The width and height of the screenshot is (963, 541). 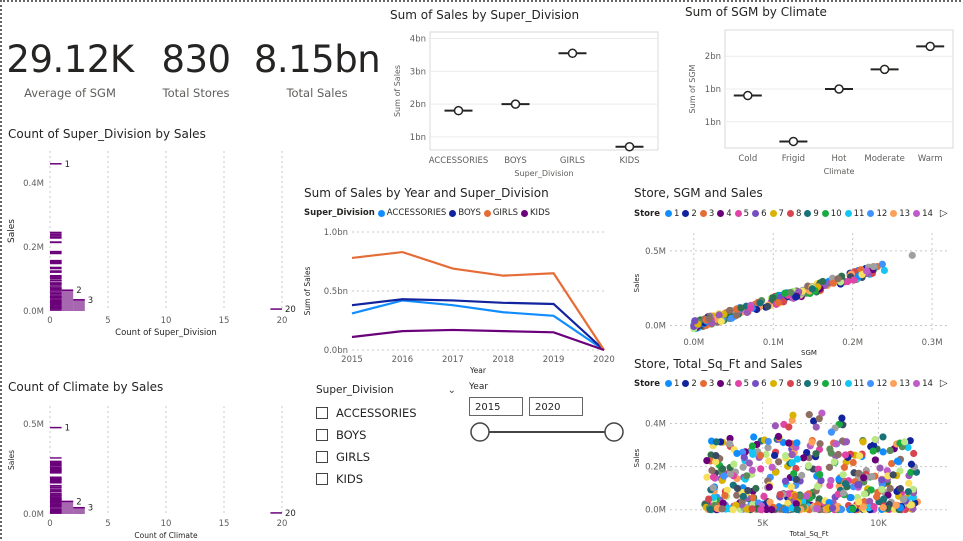 I want to click on legend-item: 4, so click(x=724, y=384).